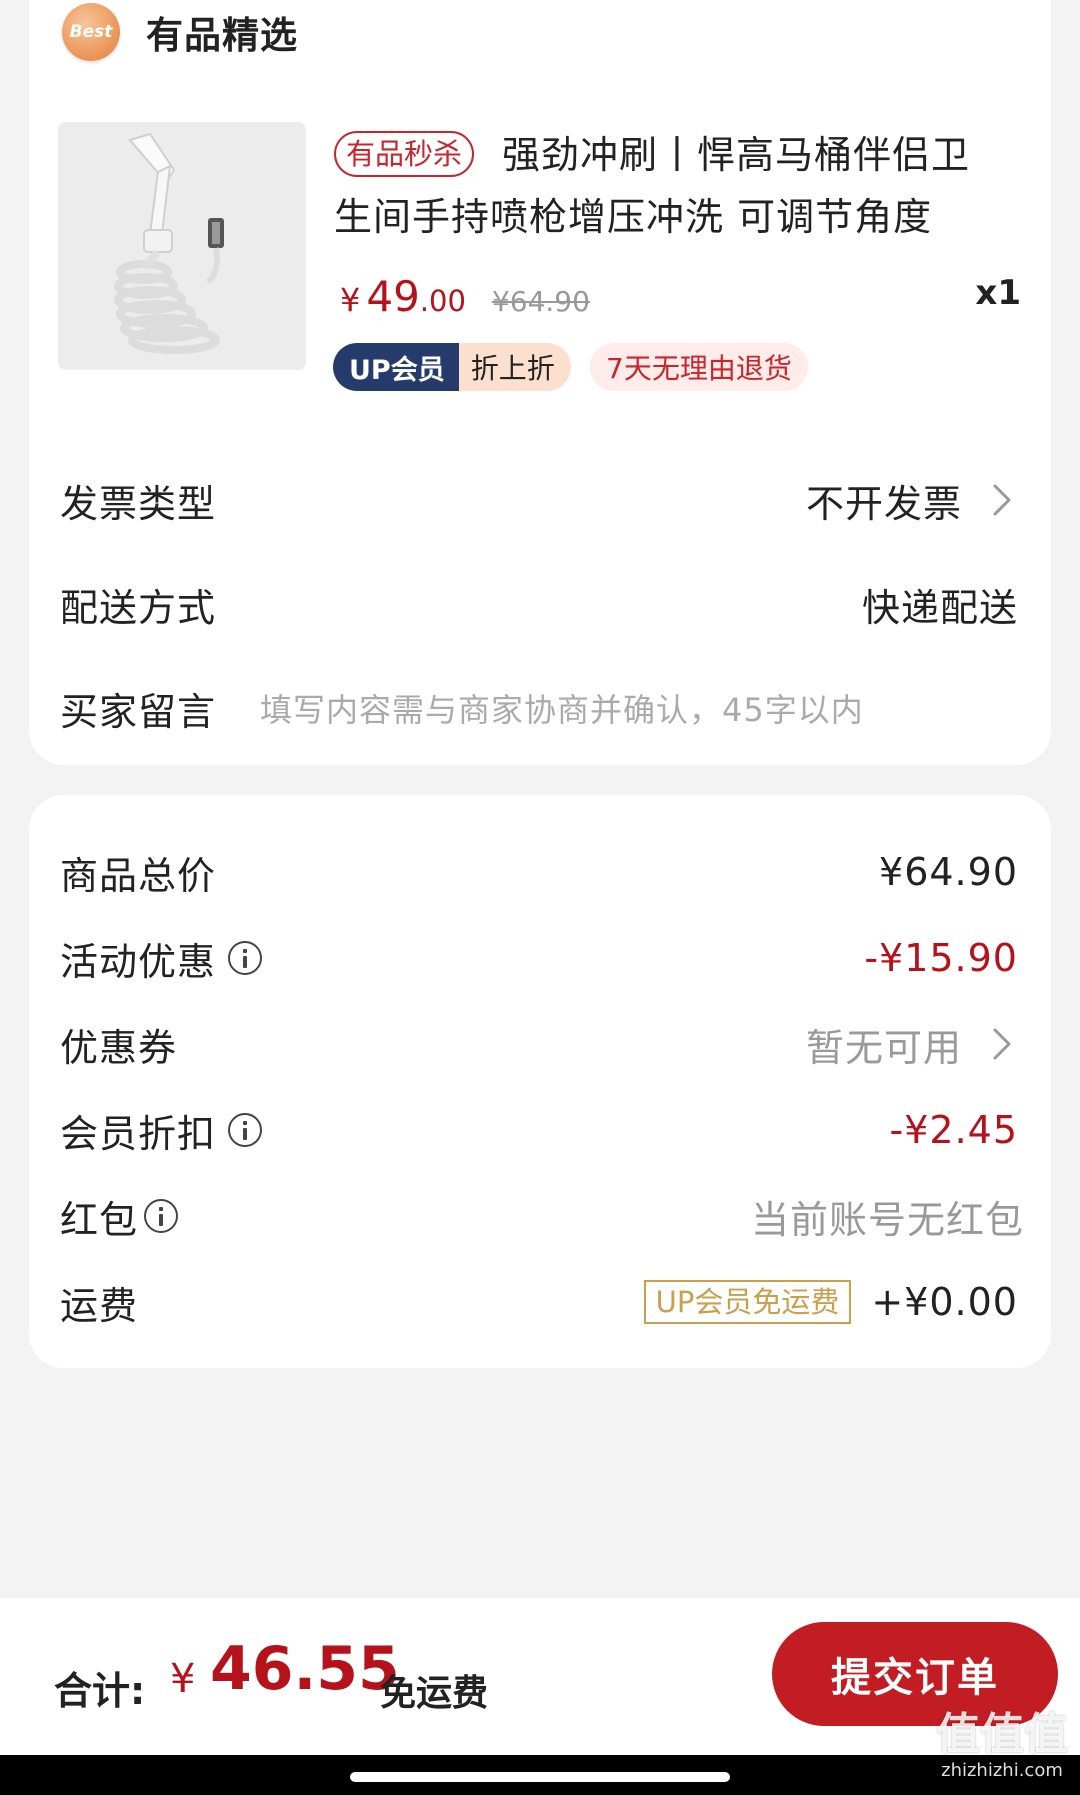  I want to click on promo-row: 活动优惠 -¥15.90, so click(540, 958).